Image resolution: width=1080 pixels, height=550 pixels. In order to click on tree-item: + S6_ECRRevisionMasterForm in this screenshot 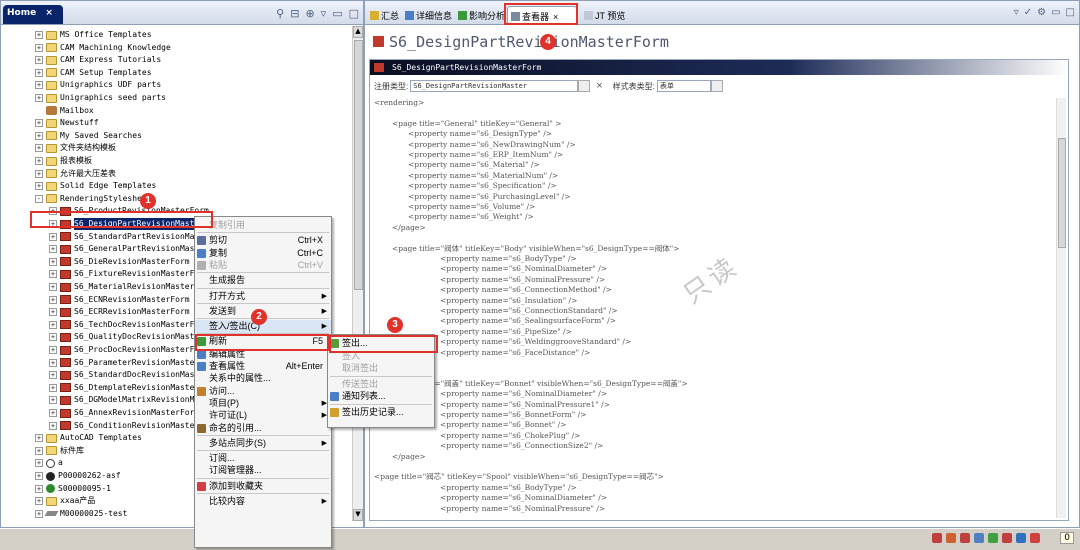, I will do `click(119, 312)`.